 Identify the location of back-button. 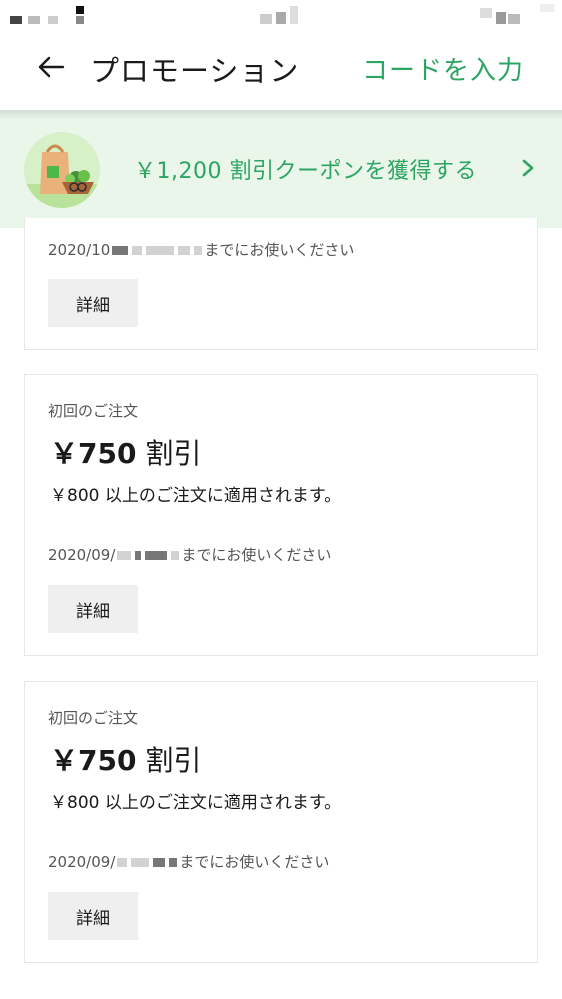
(51, 67).